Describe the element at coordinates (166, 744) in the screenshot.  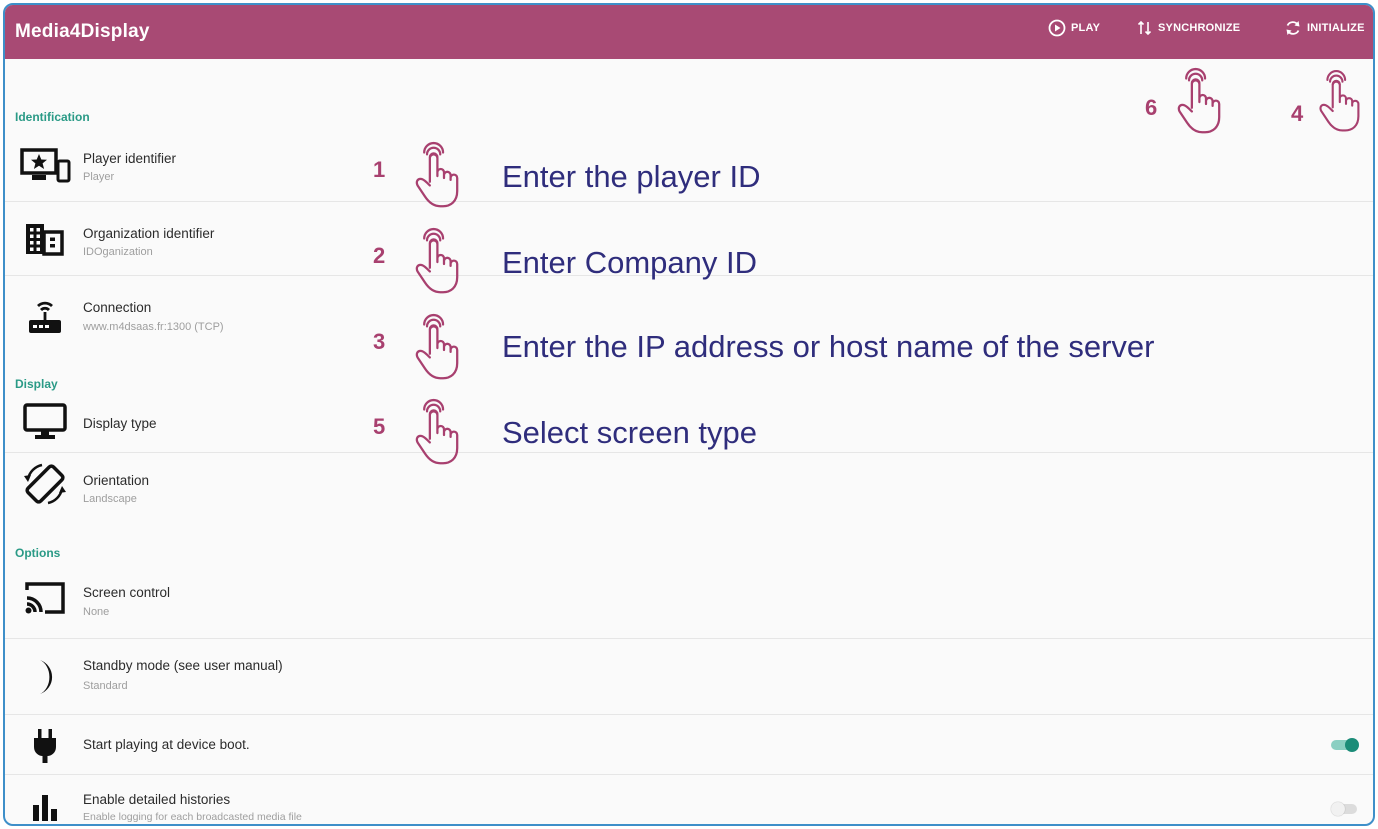
I see `start-at-boot-title: Start playing at device boot.` at that location.